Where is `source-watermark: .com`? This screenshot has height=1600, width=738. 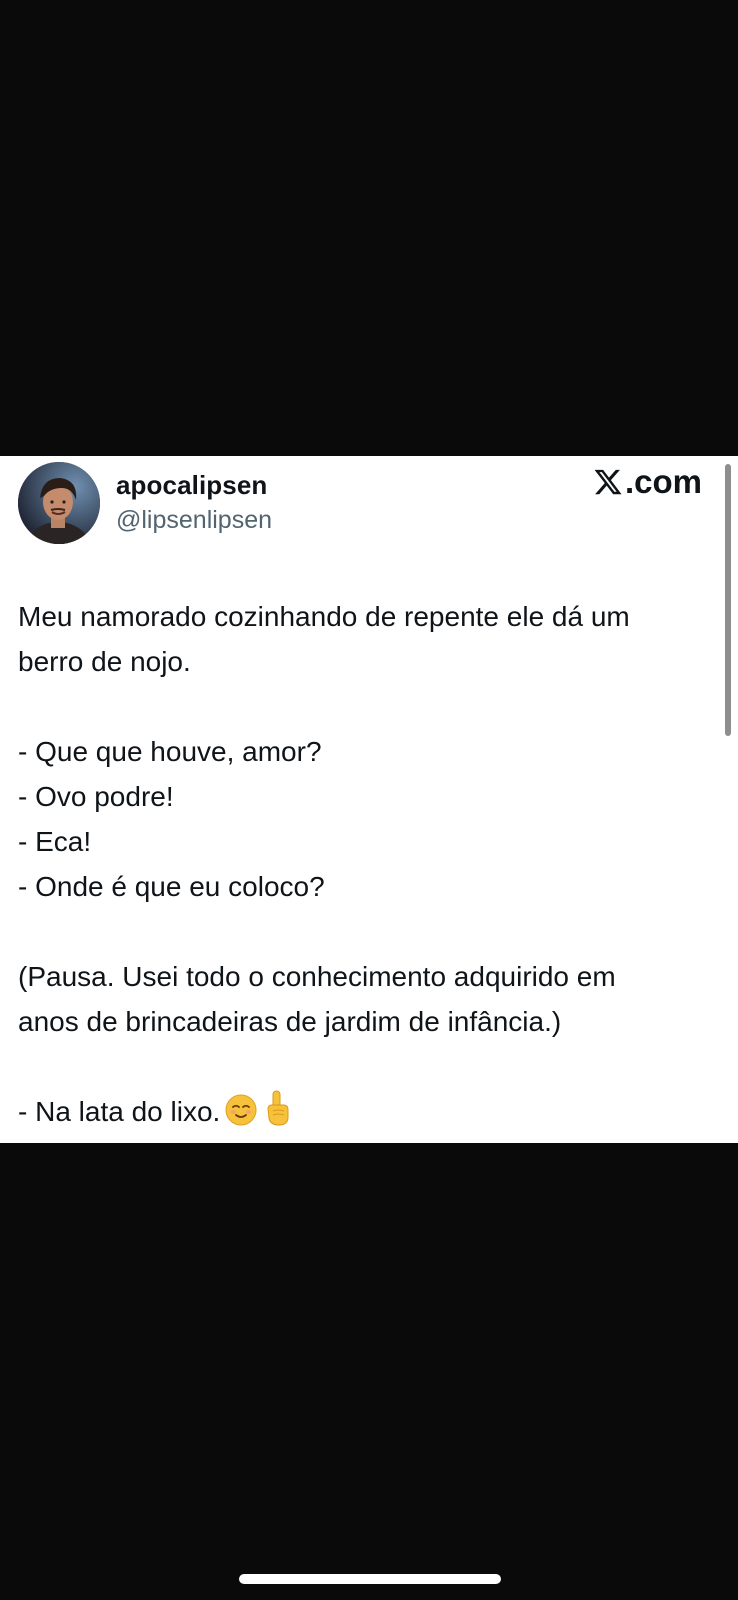
source-watermark: .com is located at coordinates (647, 481).